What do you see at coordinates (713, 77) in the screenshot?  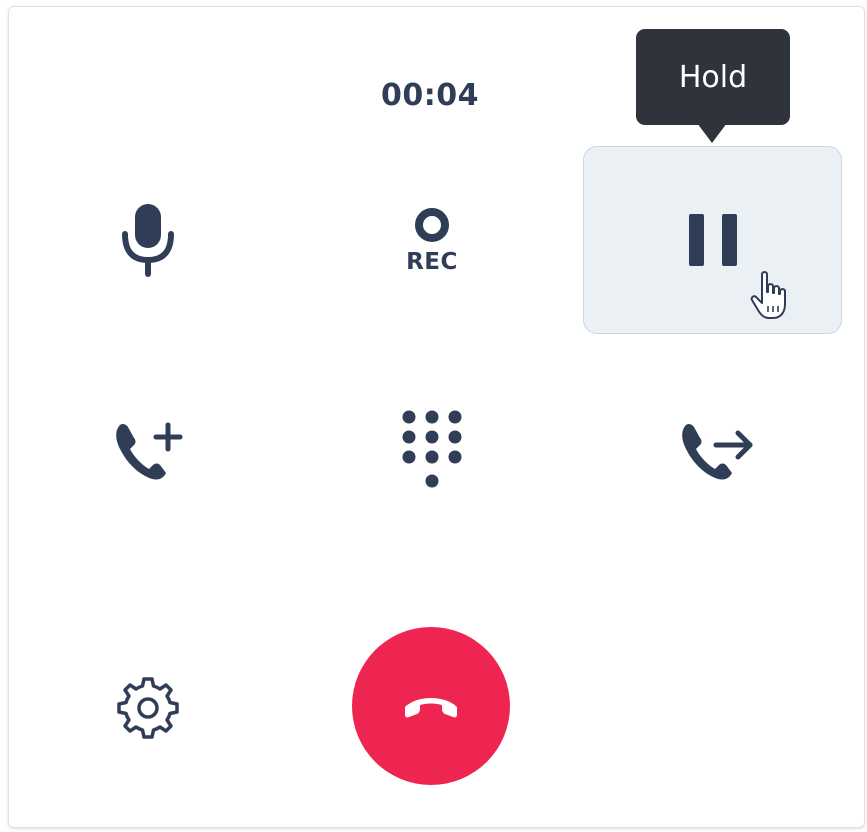 I see `hold-tooltip: Hold` at bounding box center [713, 77].